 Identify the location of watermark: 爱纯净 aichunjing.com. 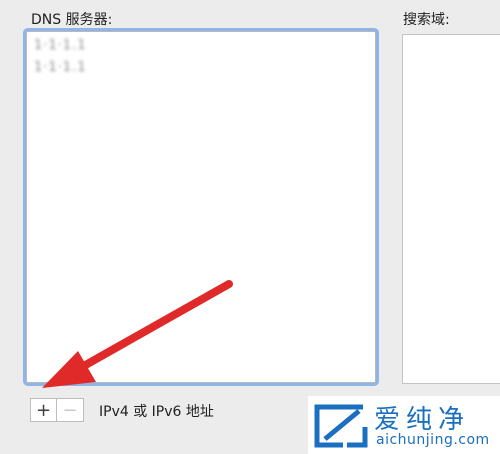
(404, 425).